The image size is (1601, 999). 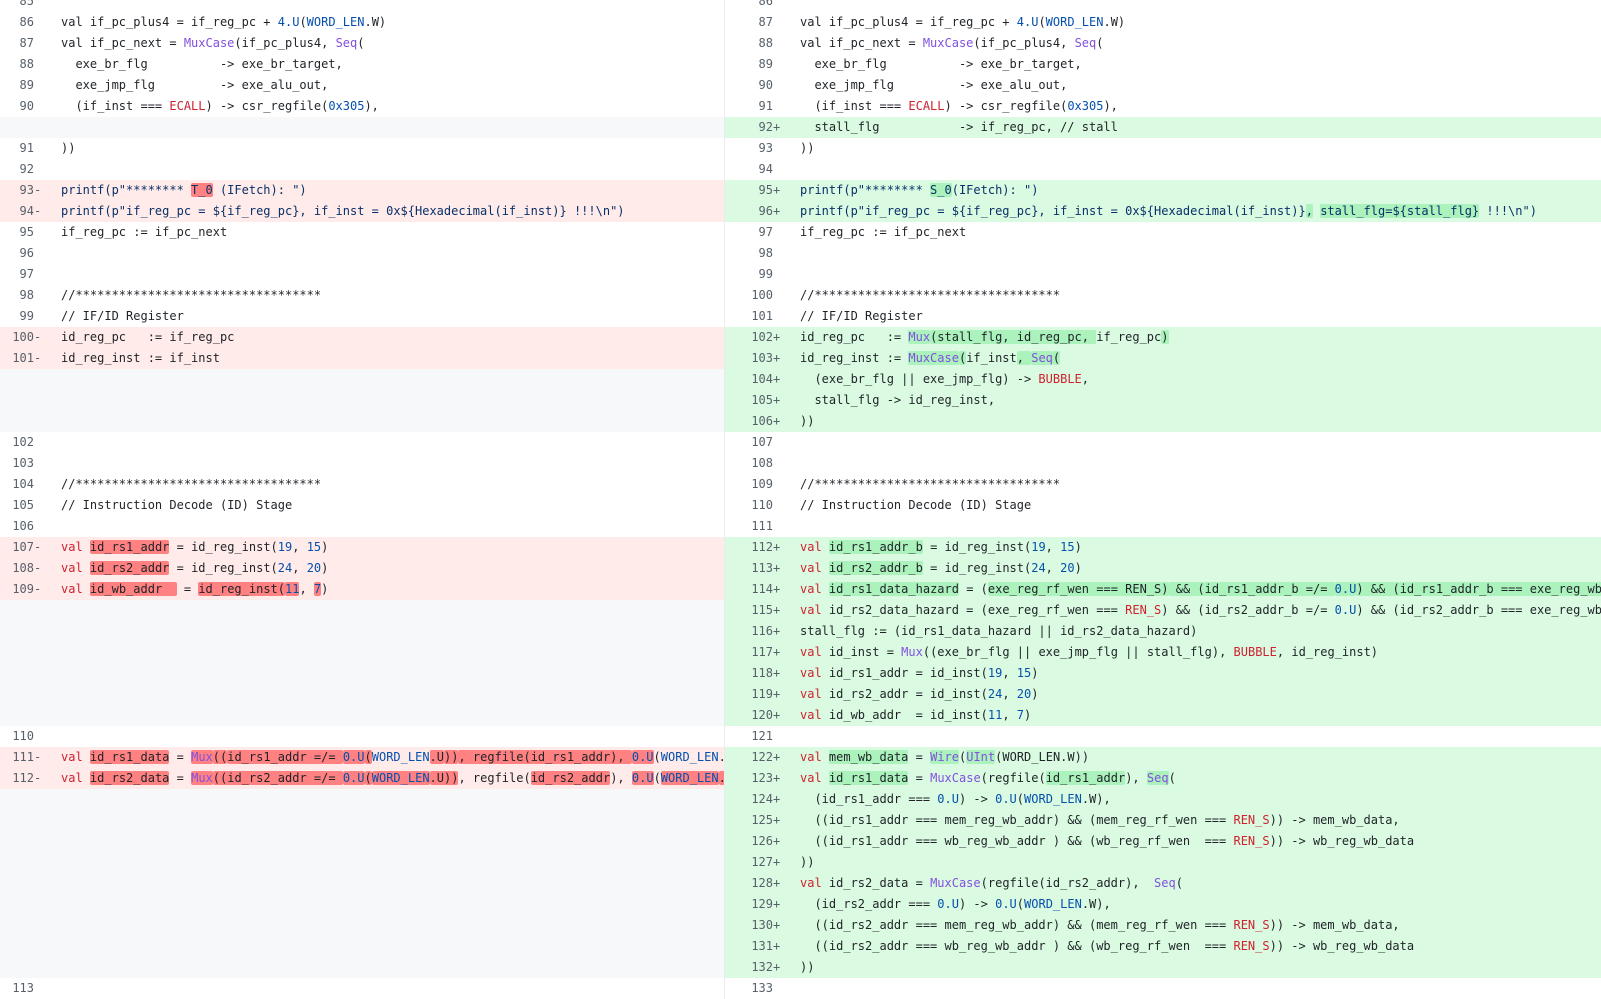 What do you see at coordinates (756, 925) in the screenshot?
I see `line-number: 130` at bounding box center [756, 925].